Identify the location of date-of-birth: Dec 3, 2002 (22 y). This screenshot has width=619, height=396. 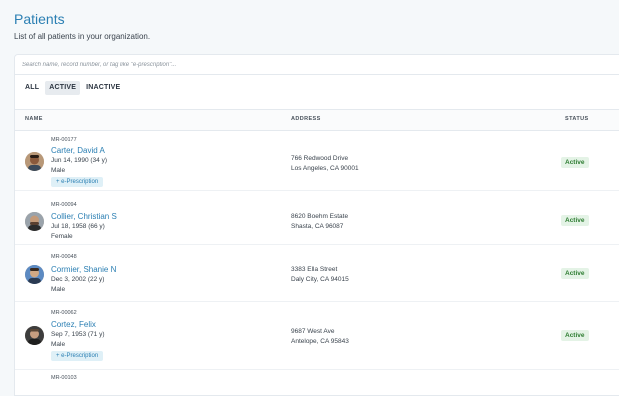
(78, 279).